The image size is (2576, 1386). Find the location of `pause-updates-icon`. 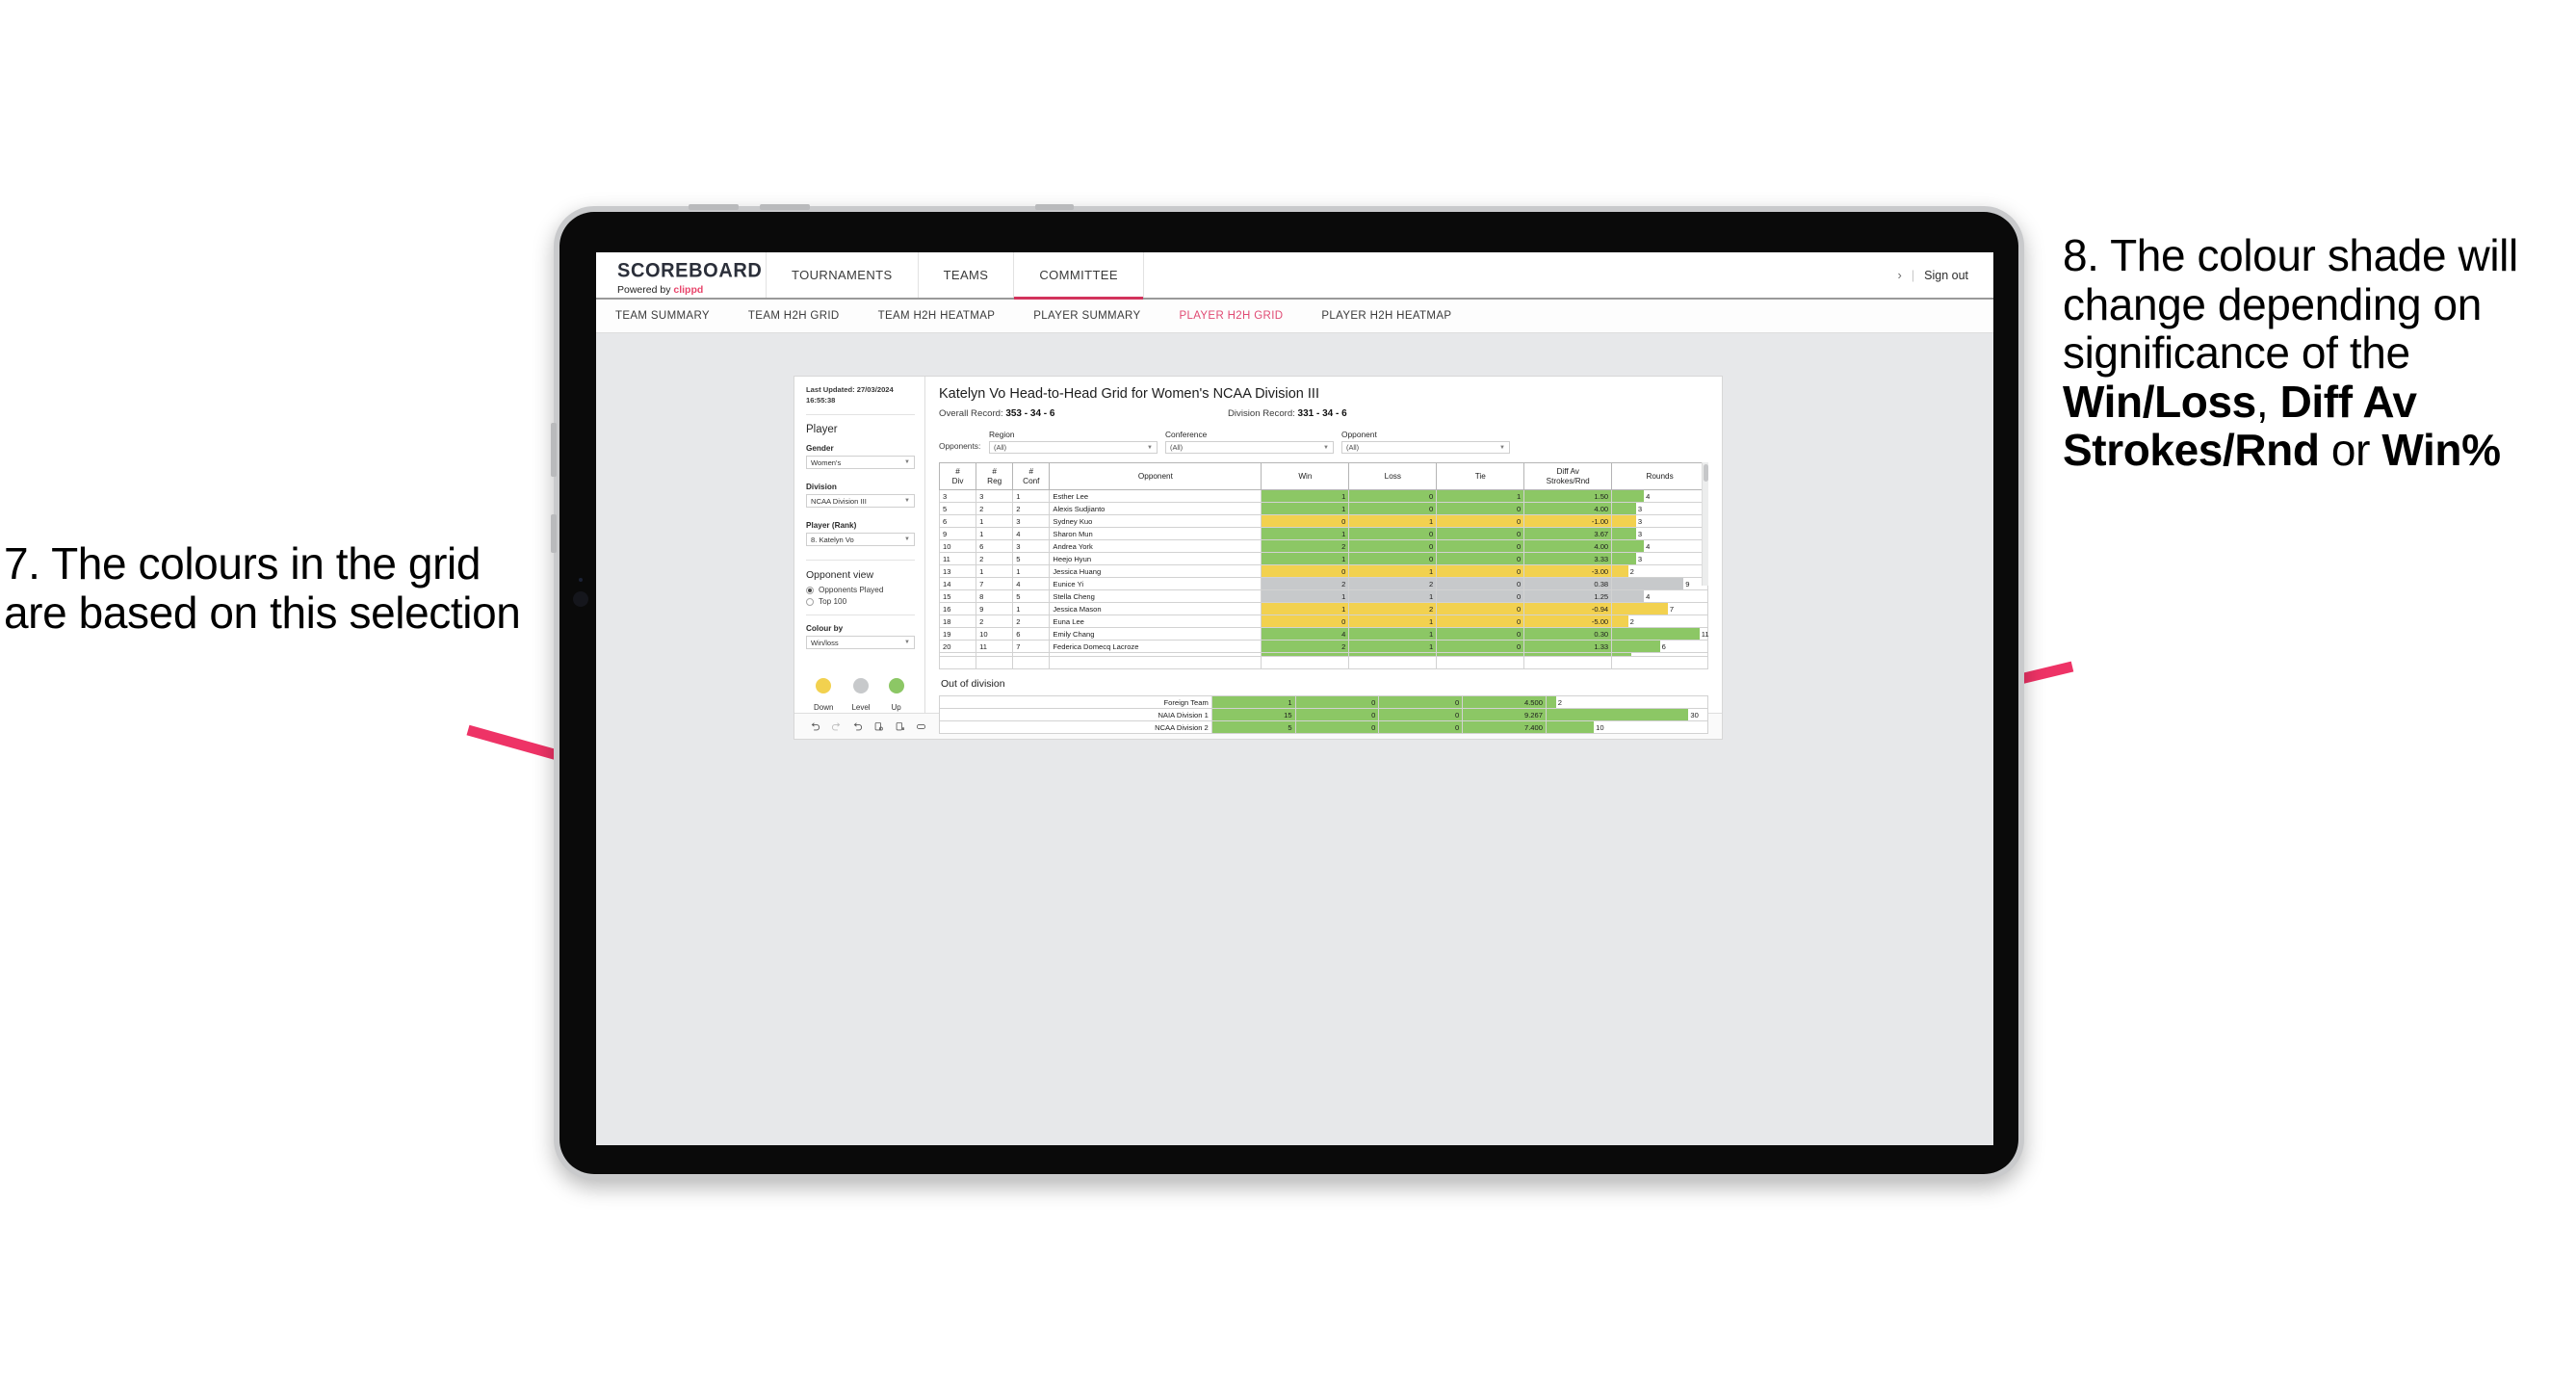

pause-updates-icon is located at coordinates (899, 726).